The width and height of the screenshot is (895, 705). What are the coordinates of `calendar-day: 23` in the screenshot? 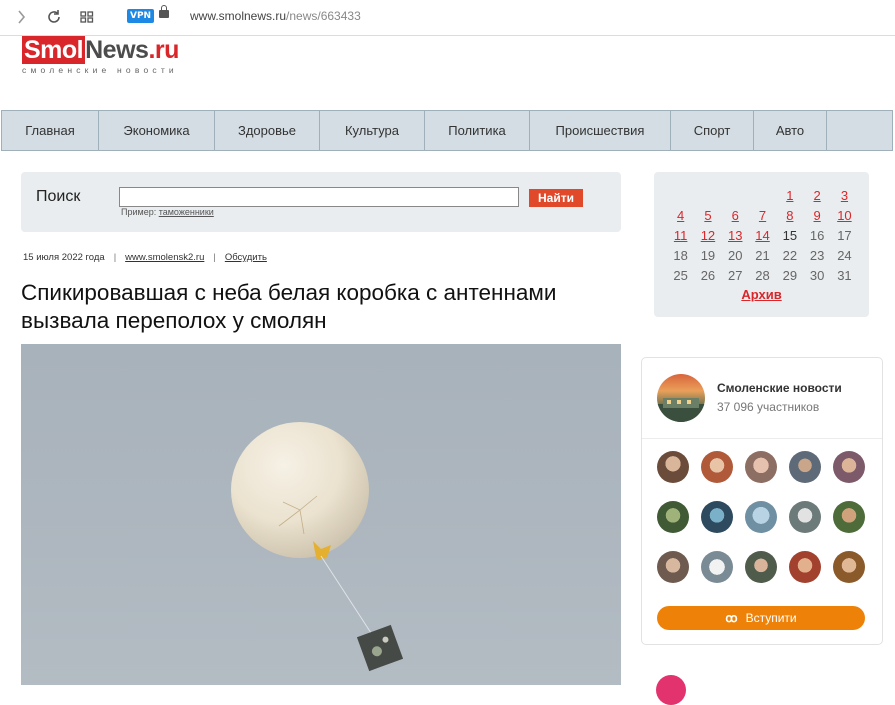 It's located at (817, 255).